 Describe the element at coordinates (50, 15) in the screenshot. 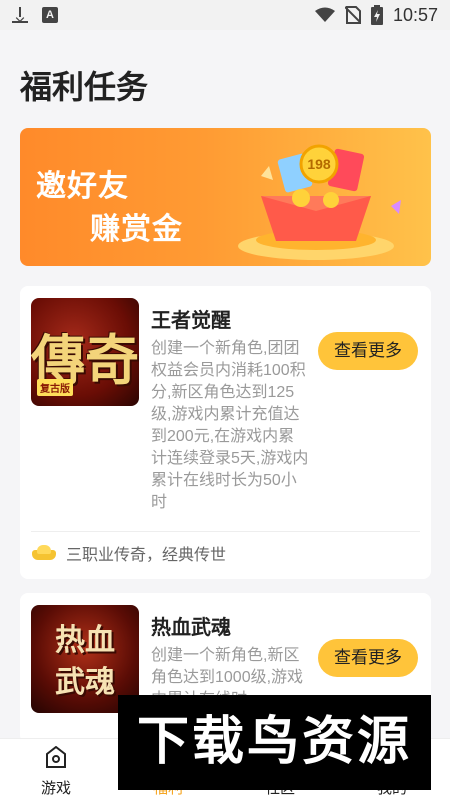

I see `a-notification-icon: A` at that location.